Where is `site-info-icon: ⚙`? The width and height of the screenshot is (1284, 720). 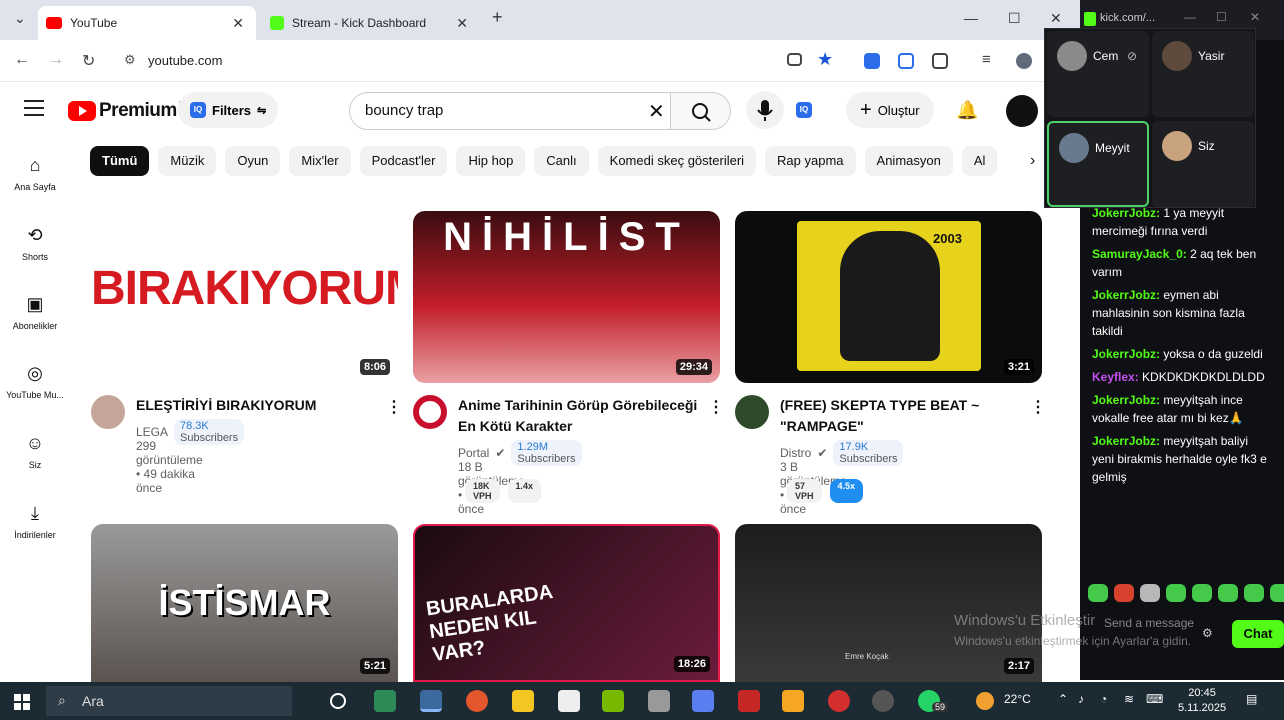
site-info-icon: ⚙ is located at coordinates (130, 60).